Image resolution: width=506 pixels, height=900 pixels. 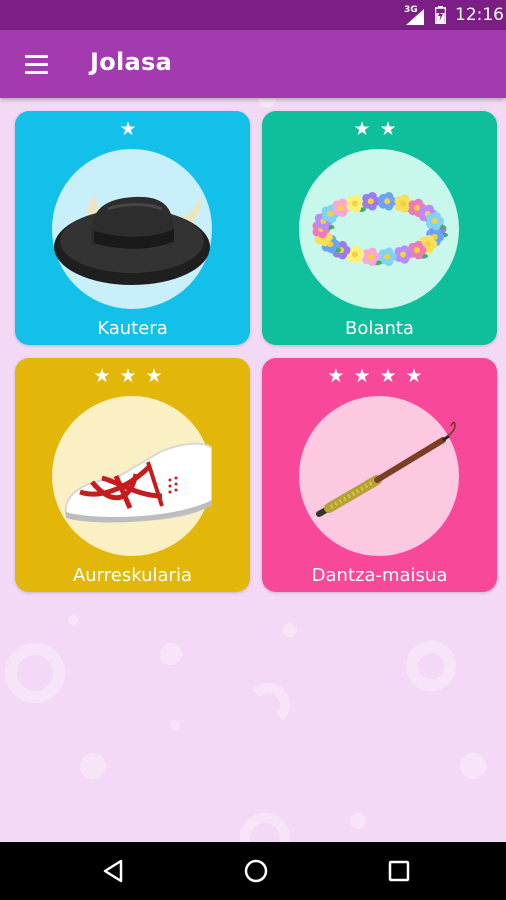 I want to click on navigation-bar, so click(x=253, y=871).